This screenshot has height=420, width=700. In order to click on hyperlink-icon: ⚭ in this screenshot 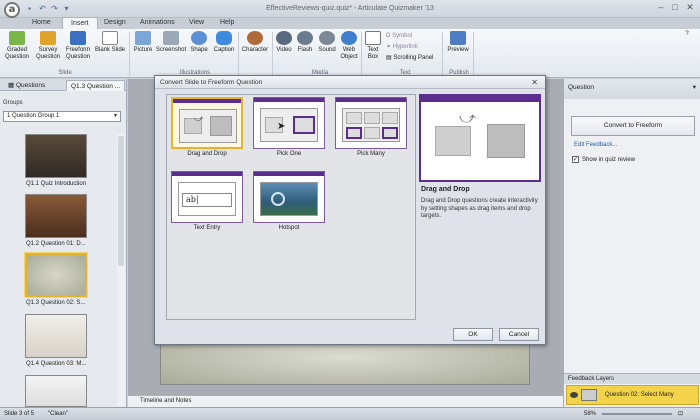, I will do `click(389, 47)`.